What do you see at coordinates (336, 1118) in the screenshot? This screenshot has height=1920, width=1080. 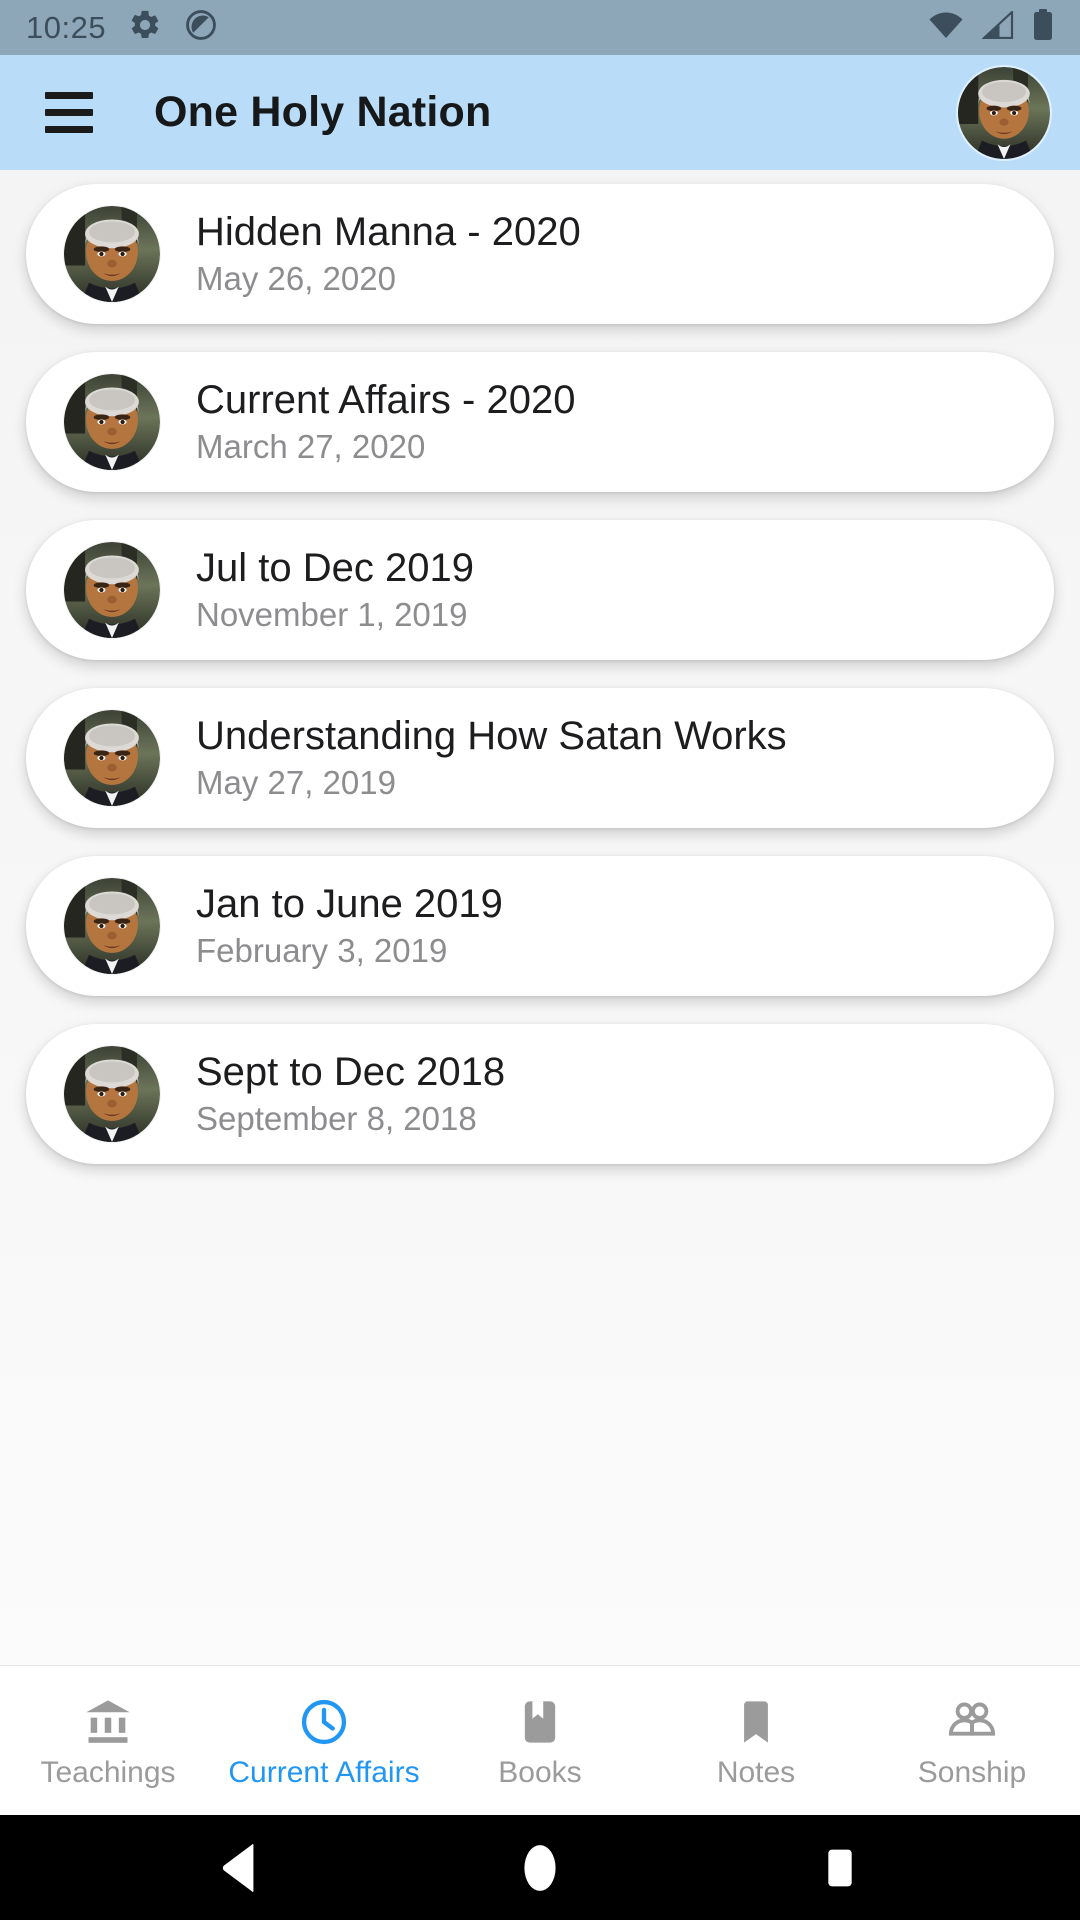 I see `list-item-date: September 8, 2018` at bounding box center [336, 1118].